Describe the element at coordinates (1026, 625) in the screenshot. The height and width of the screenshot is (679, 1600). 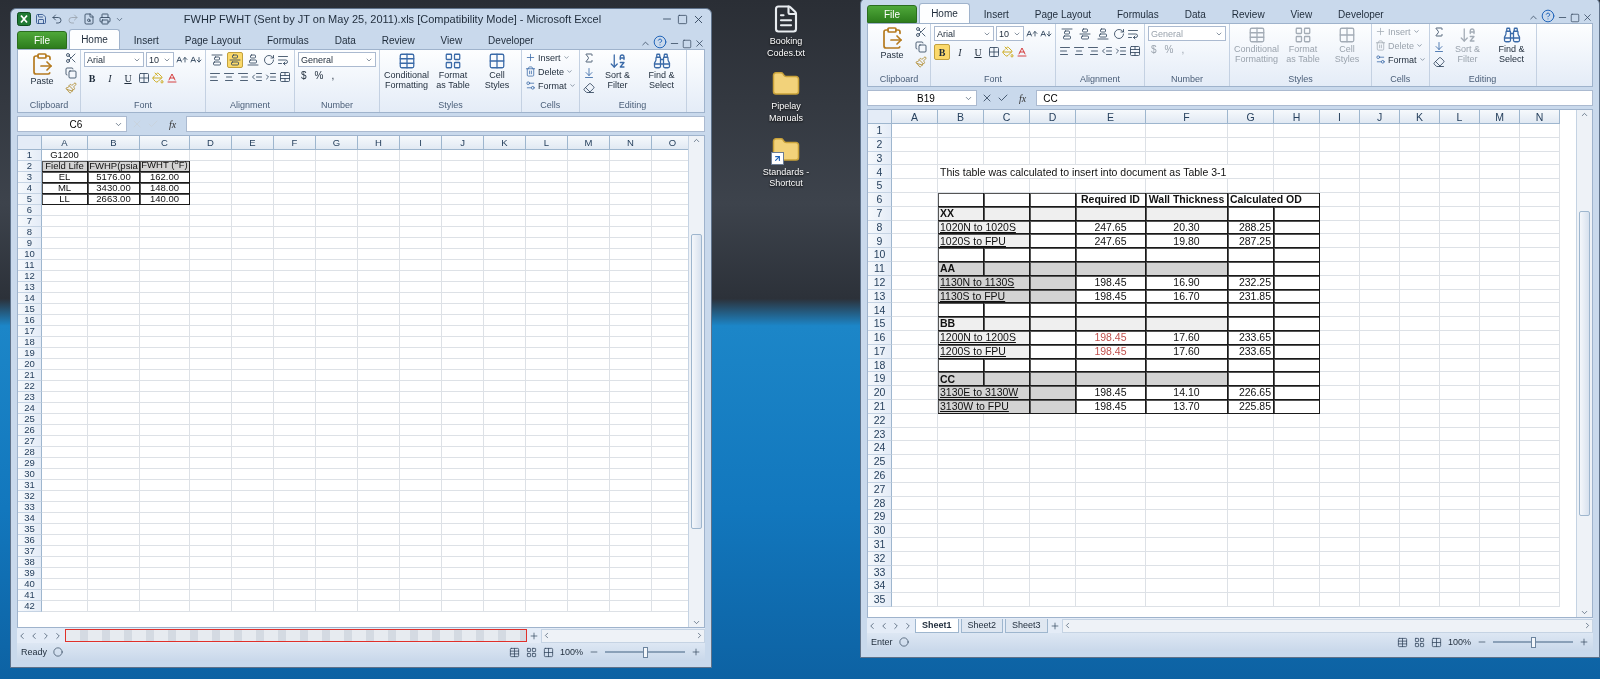
I see `sheet-tab: Sheet3` at that location.